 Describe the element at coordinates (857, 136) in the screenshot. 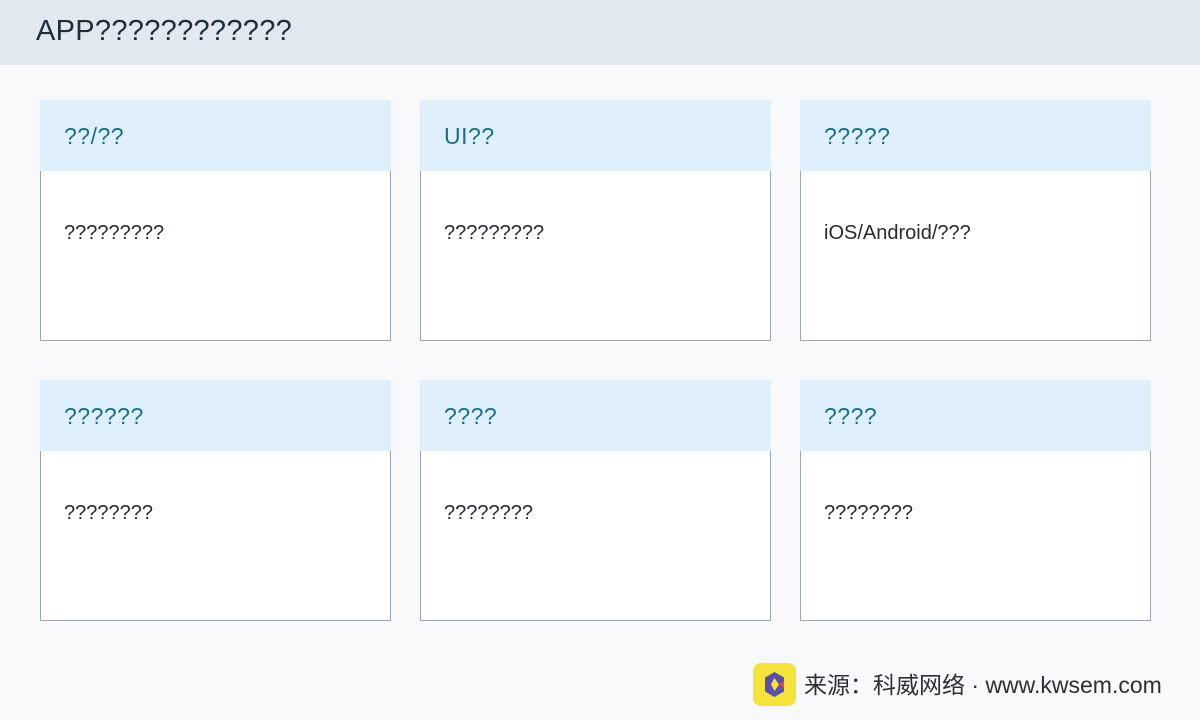

I see `card-title: ?????` at that location.